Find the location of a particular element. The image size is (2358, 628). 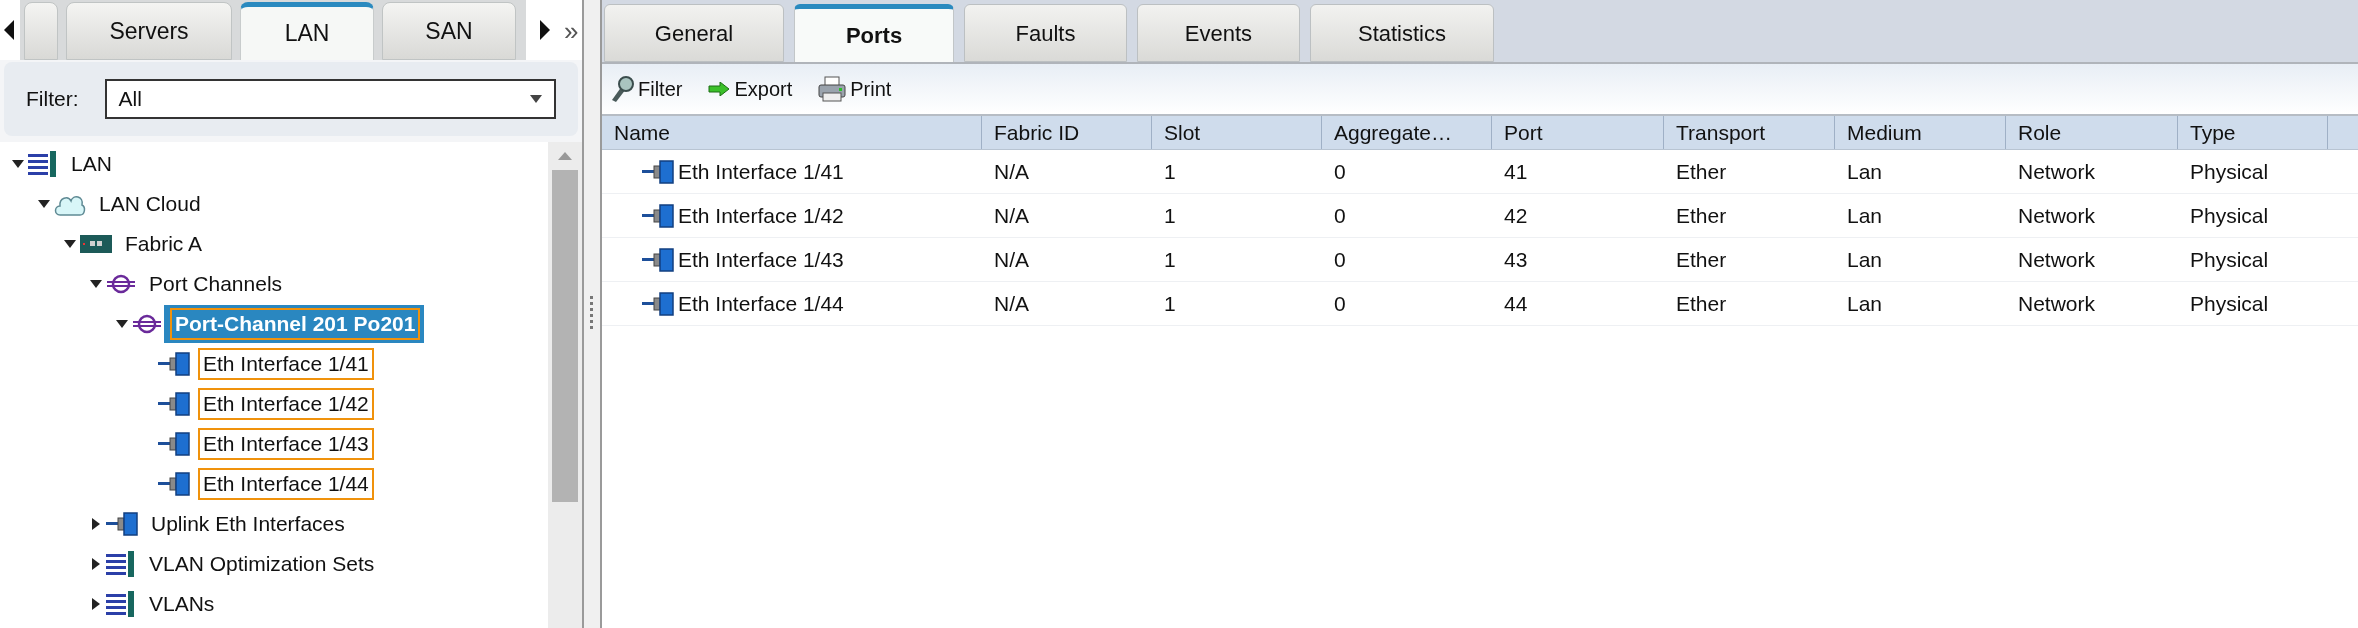

scrollbar-thumb is located at coordinates (565, 336).